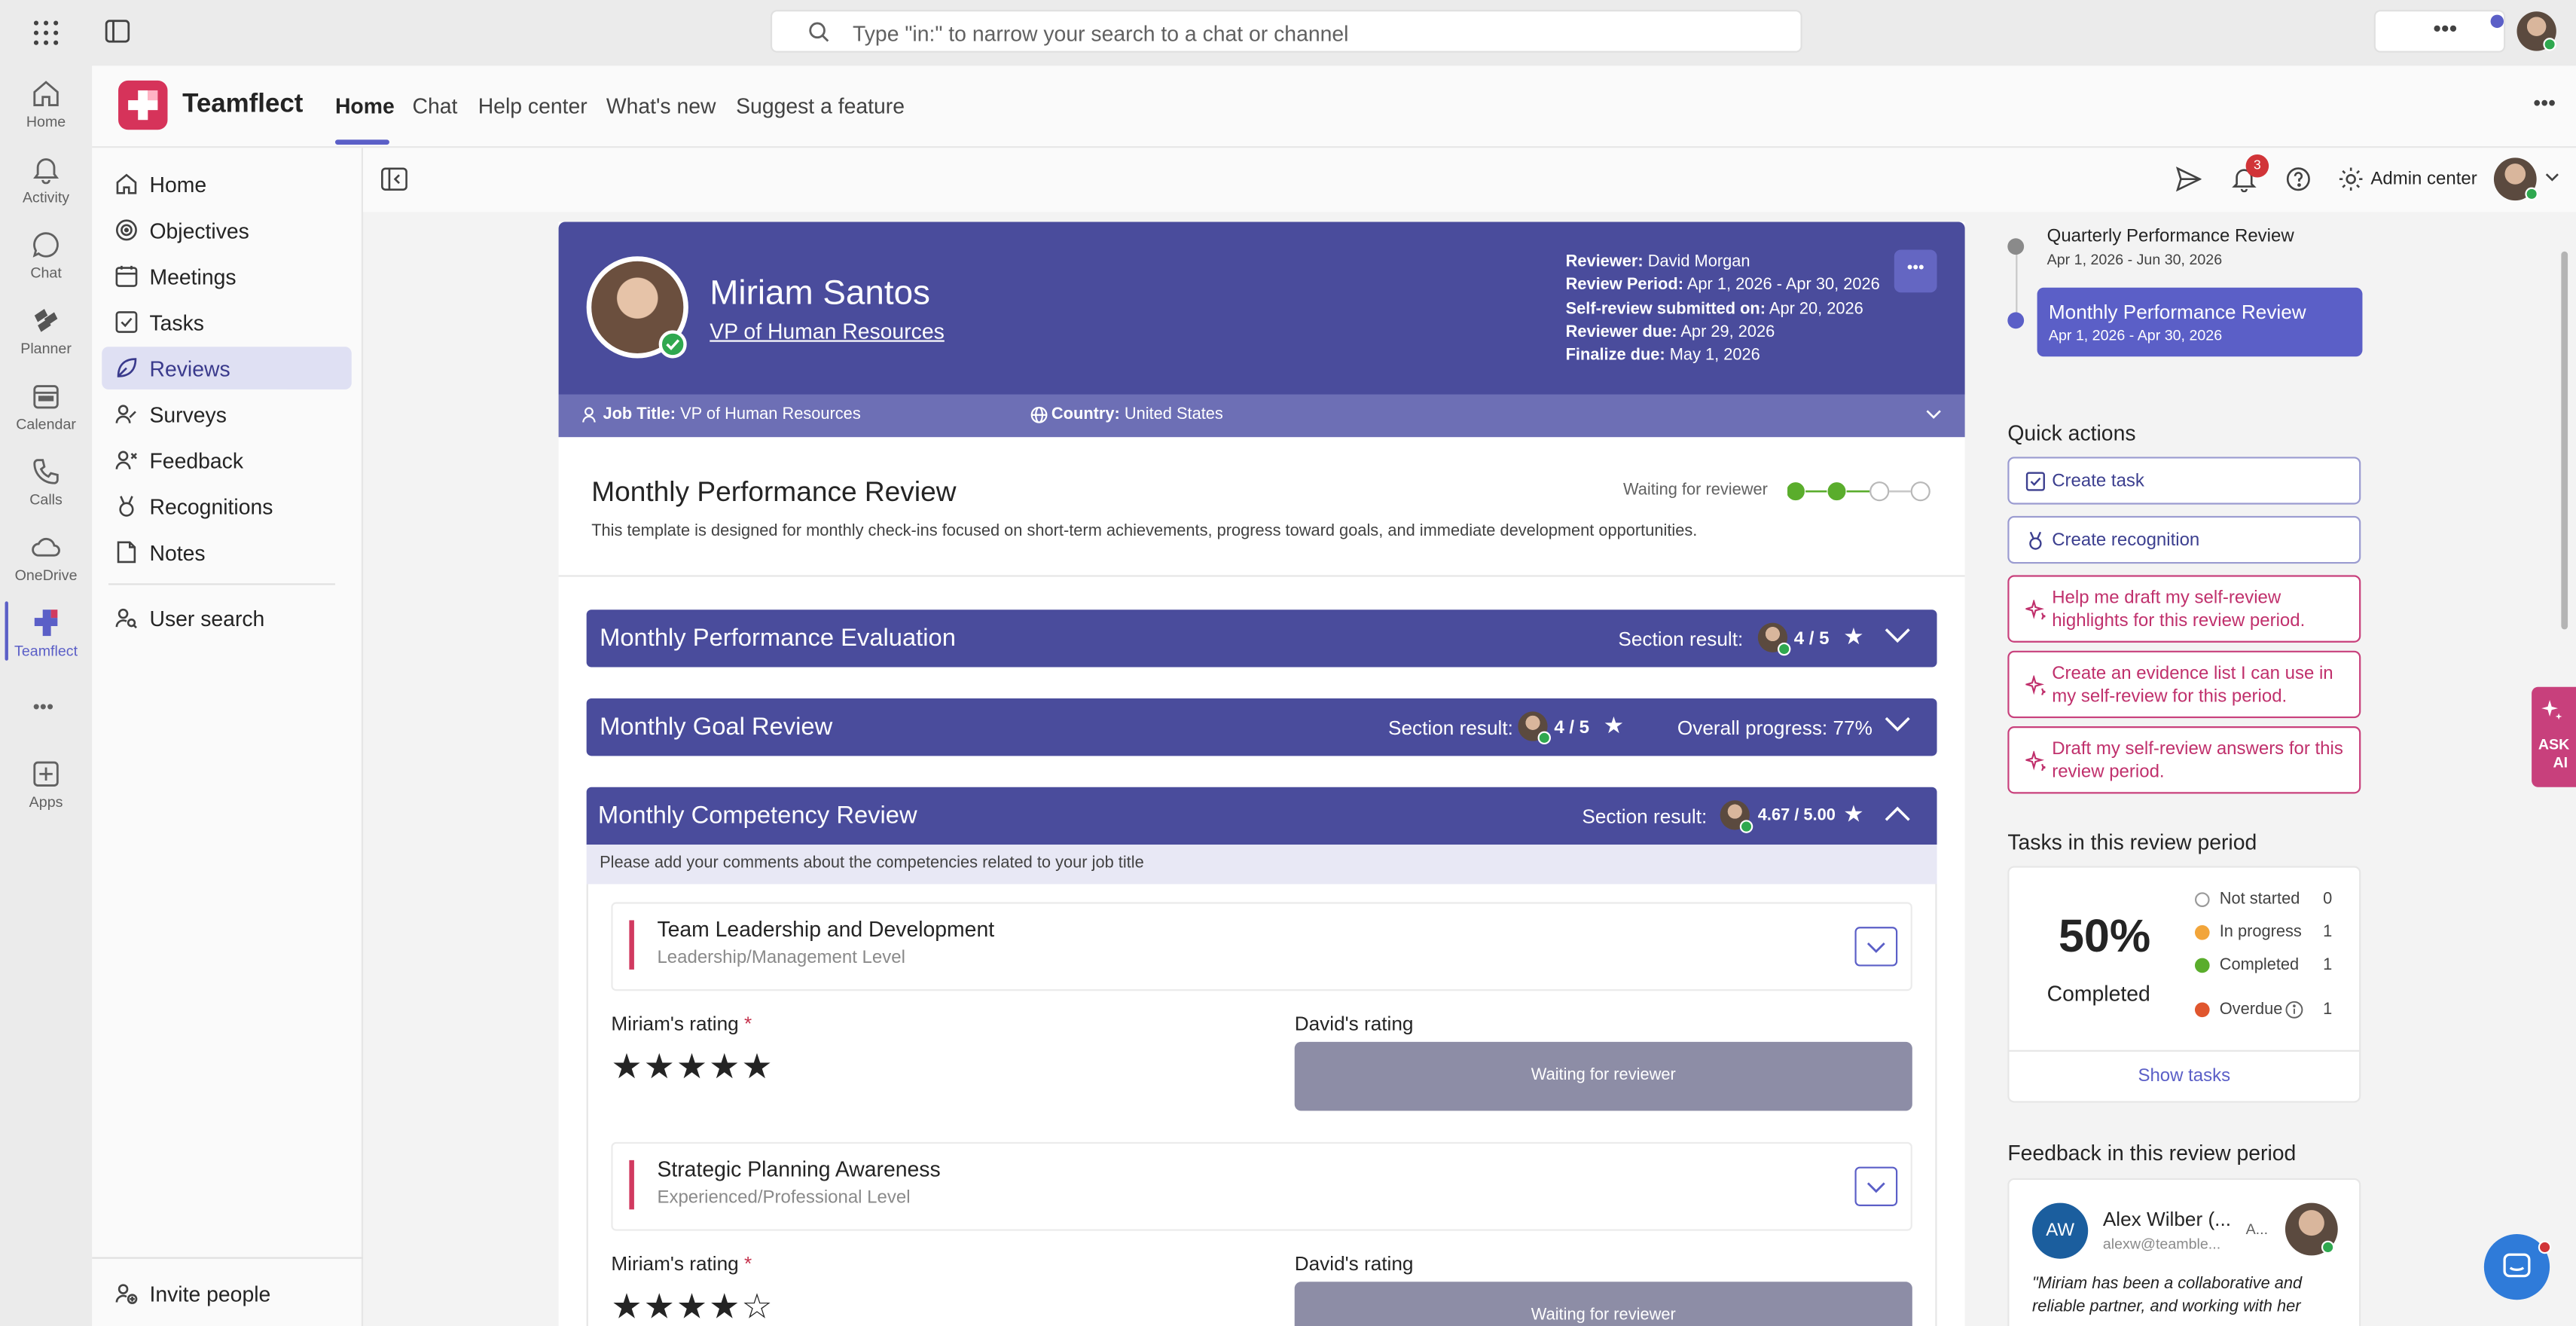 The height and width of the screenshot is (1326, 2576). What do you see at coordinates (434, 105) in the screenshot?
I see `tab-chat: Chat` at bounding box center [434, 105].